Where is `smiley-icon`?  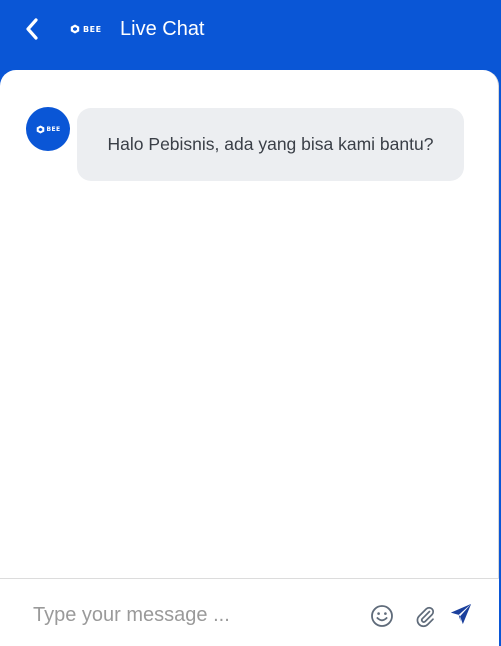 smiley-icon is located at coordinates (382, 616).